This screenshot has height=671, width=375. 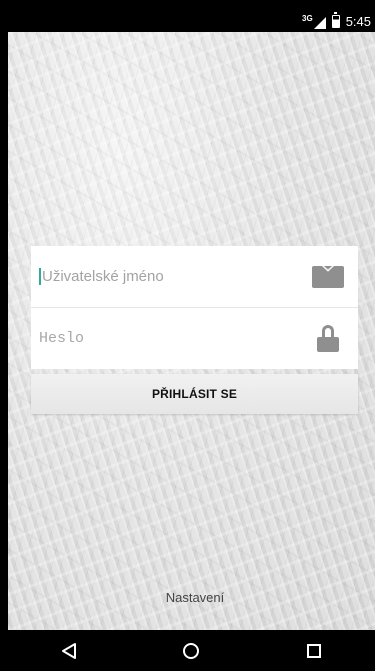 I want to click on password-row, so click(x=194, y=338).